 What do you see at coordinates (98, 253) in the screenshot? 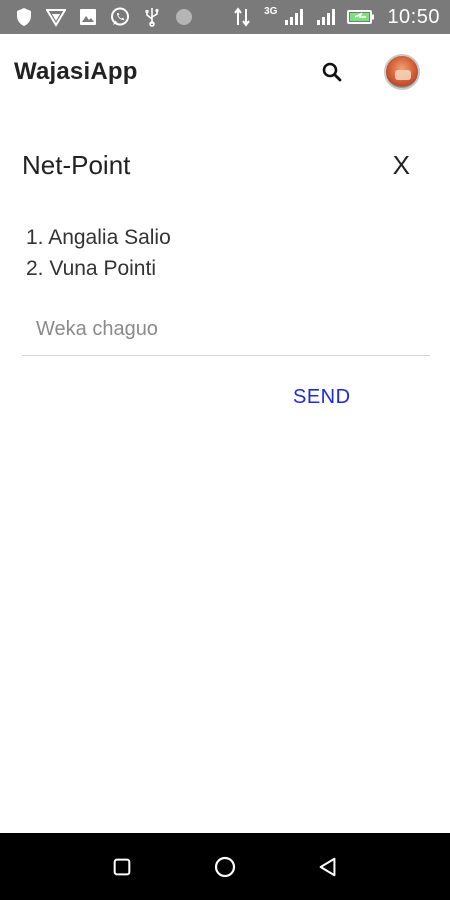
I see `options-list: 1. Angalia Salio 2. Vuna Pointi` at bounding box center [98, 253].